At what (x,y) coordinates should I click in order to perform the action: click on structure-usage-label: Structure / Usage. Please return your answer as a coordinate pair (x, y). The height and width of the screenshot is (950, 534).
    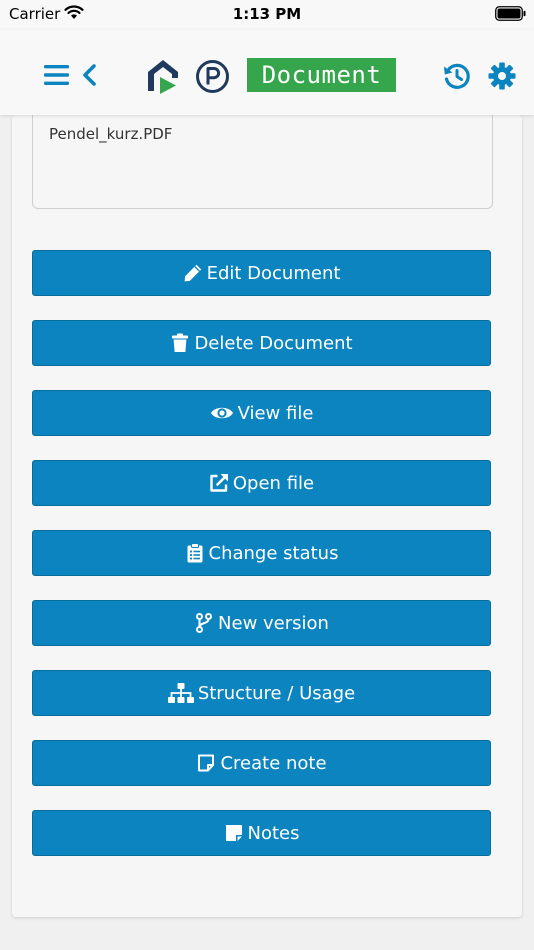
    Looking at the image, I should click on (276, 693).